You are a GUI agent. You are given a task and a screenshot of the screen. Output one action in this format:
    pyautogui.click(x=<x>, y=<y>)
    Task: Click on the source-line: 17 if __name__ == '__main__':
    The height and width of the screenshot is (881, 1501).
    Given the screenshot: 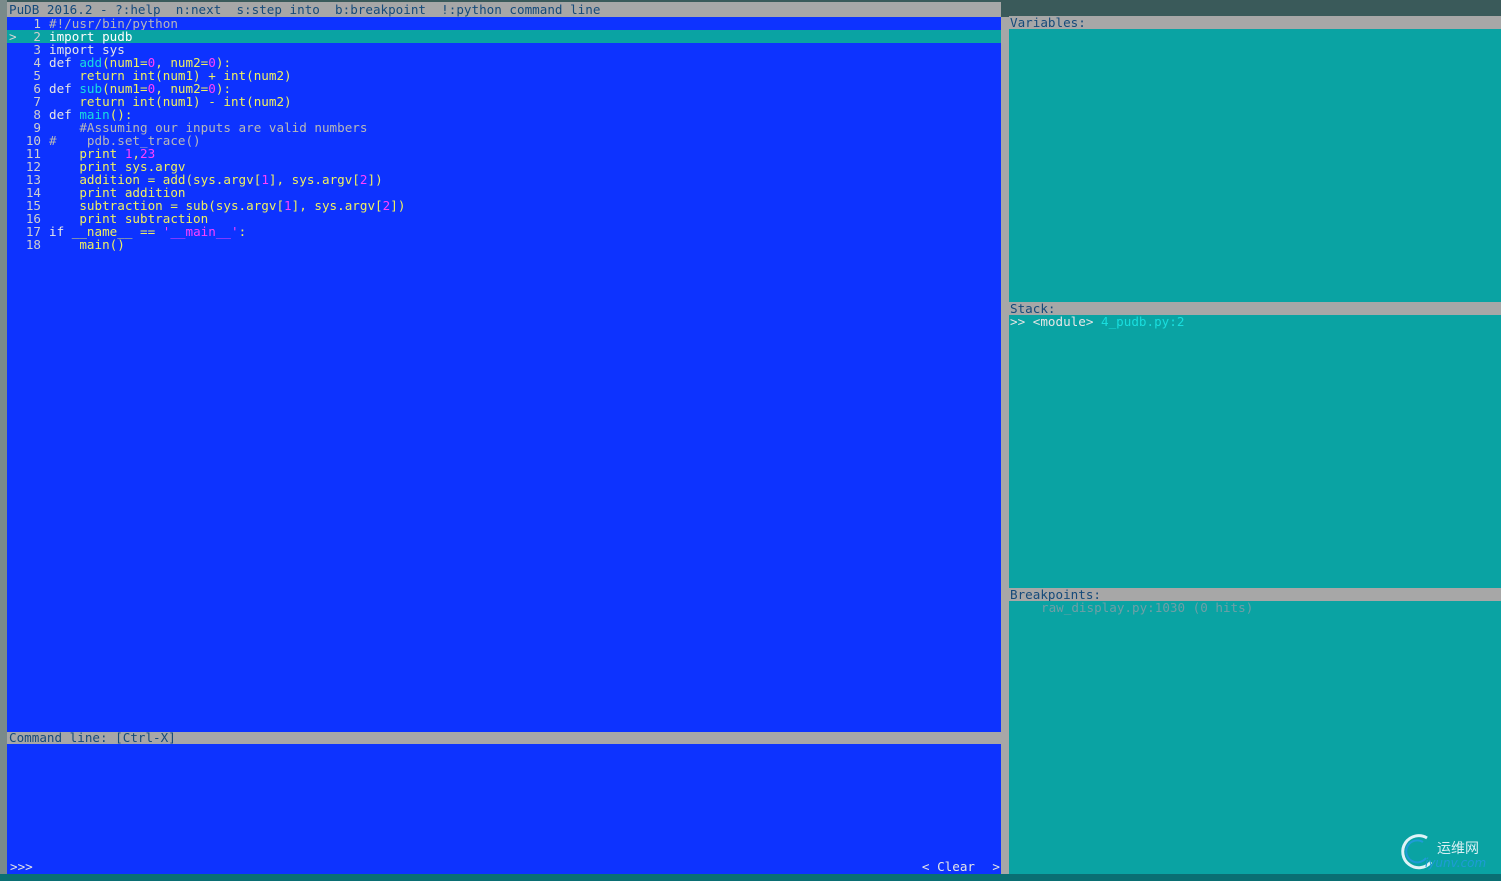 What is the action you would take?
    pyautogui.click(x=504, y=231)
    